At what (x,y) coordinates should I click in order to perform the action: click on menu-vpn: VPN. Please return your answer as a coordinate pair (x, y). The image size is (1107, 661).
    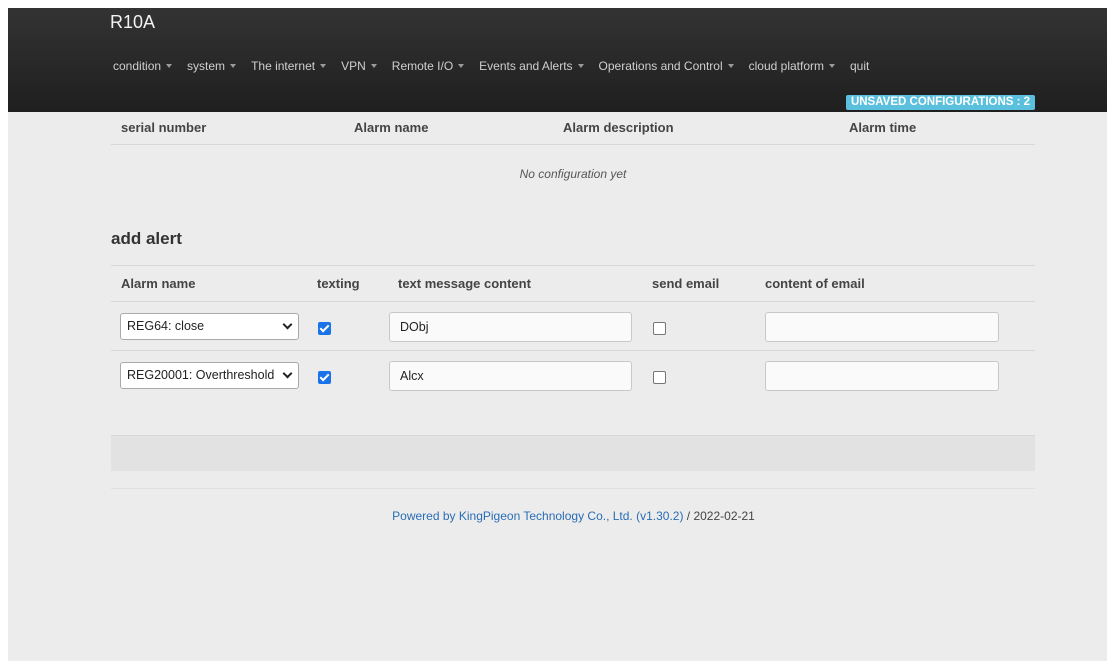
    Looking at the image, I should click on (359, 66).